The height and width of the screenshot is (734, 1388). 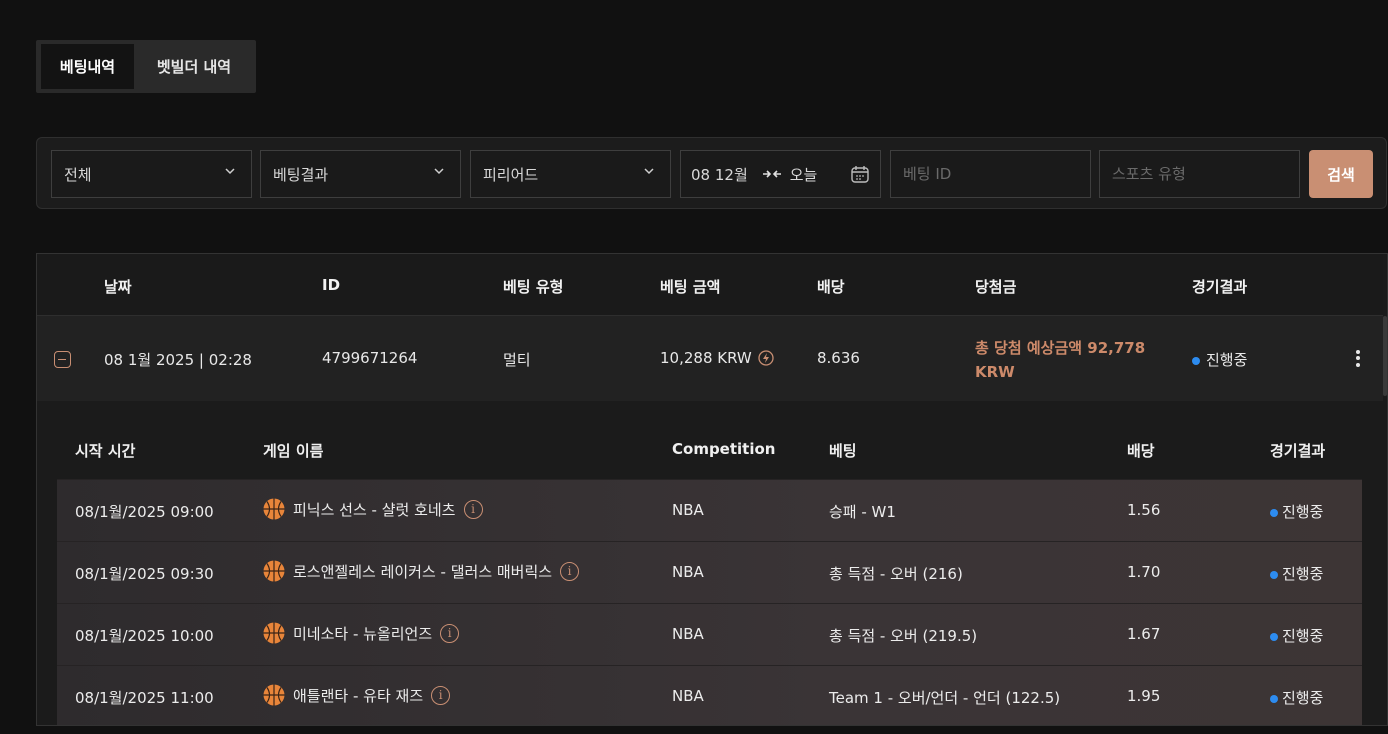 I want to click on period-select: 피리어드, so click(x=570, y=174).